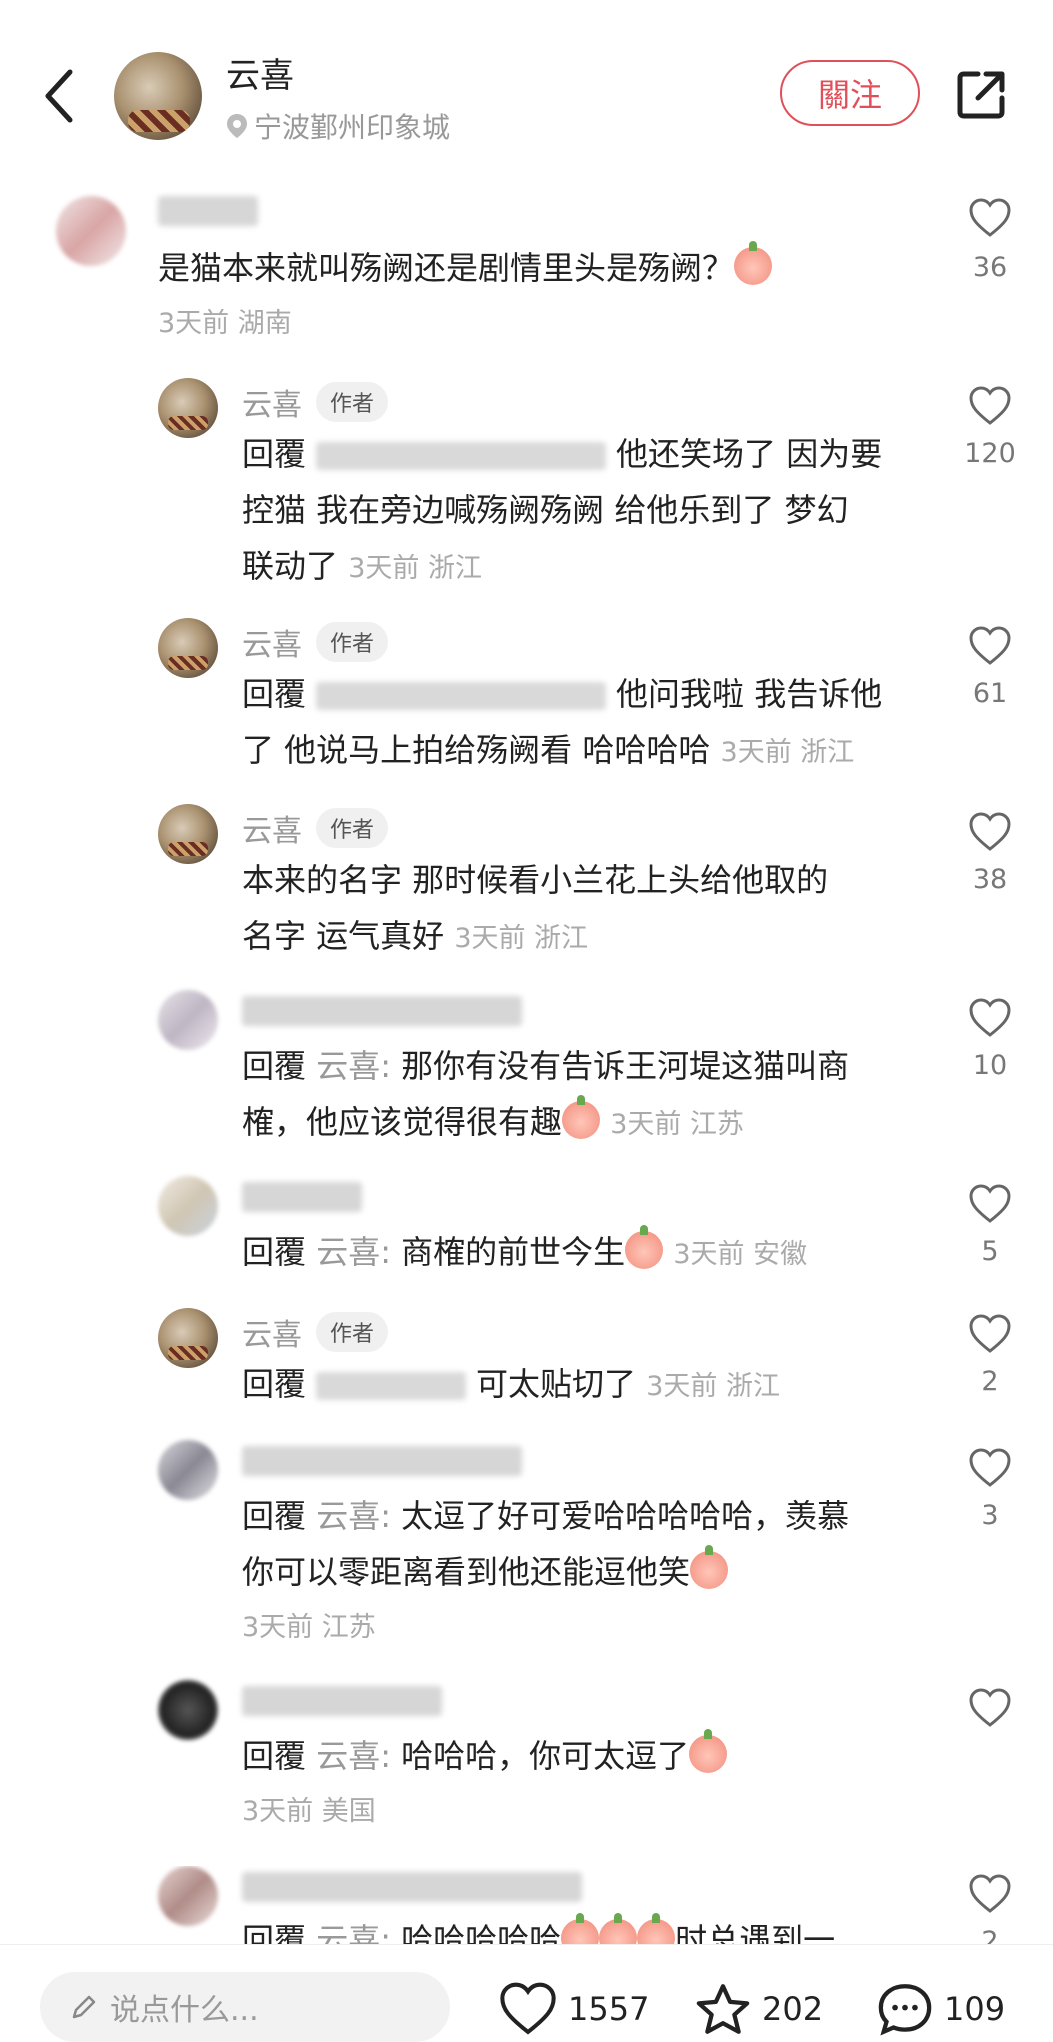 The width and height of the screenshot is (1053, 2042). What do you see at coordinates (609, 2009) in the screenshot?
I see `post-like-count: 1557` at bounding box center [609, 2009].